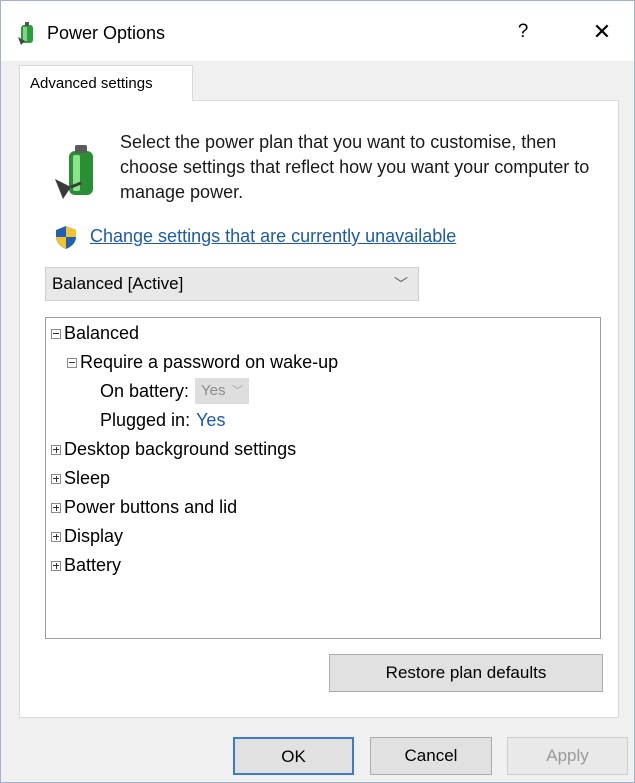 This screenshot has height=783, width=635. Describe the element at coordinates (602, 32) in the screenshot. I see `close-button: ✕` at that location.